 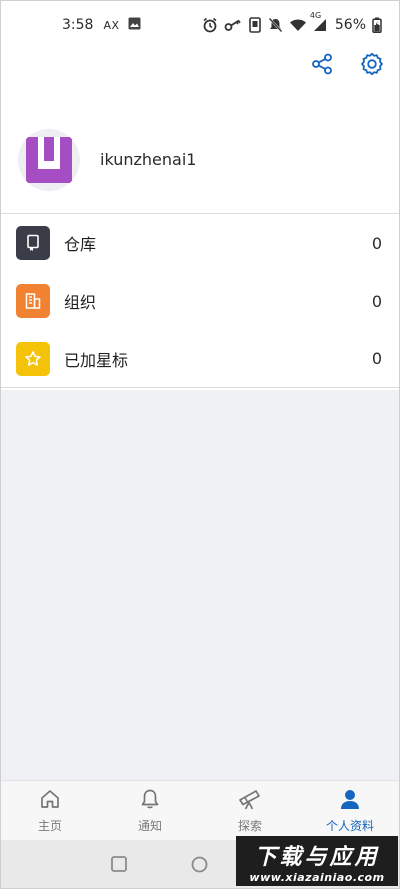 What do you see at coordinates (33, 243) in the screenshot?
I see `repository-icon` at bounding box center [33, 243].